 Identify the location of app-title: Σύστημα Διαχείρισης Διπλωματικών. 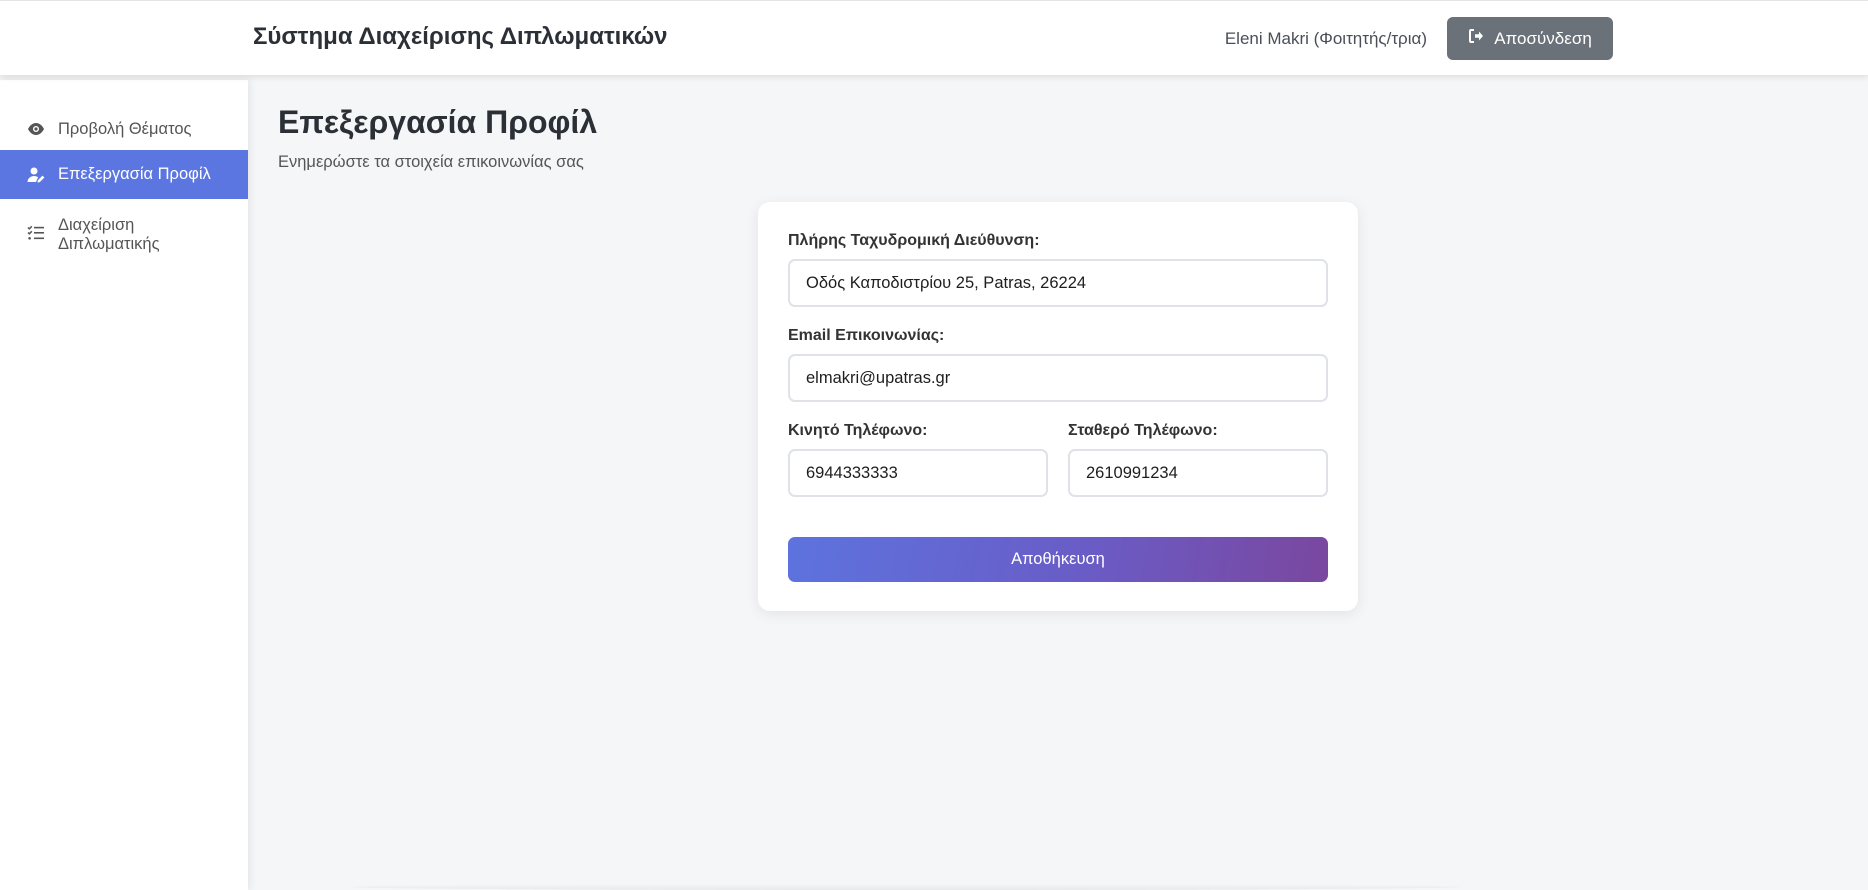
(460, 36).